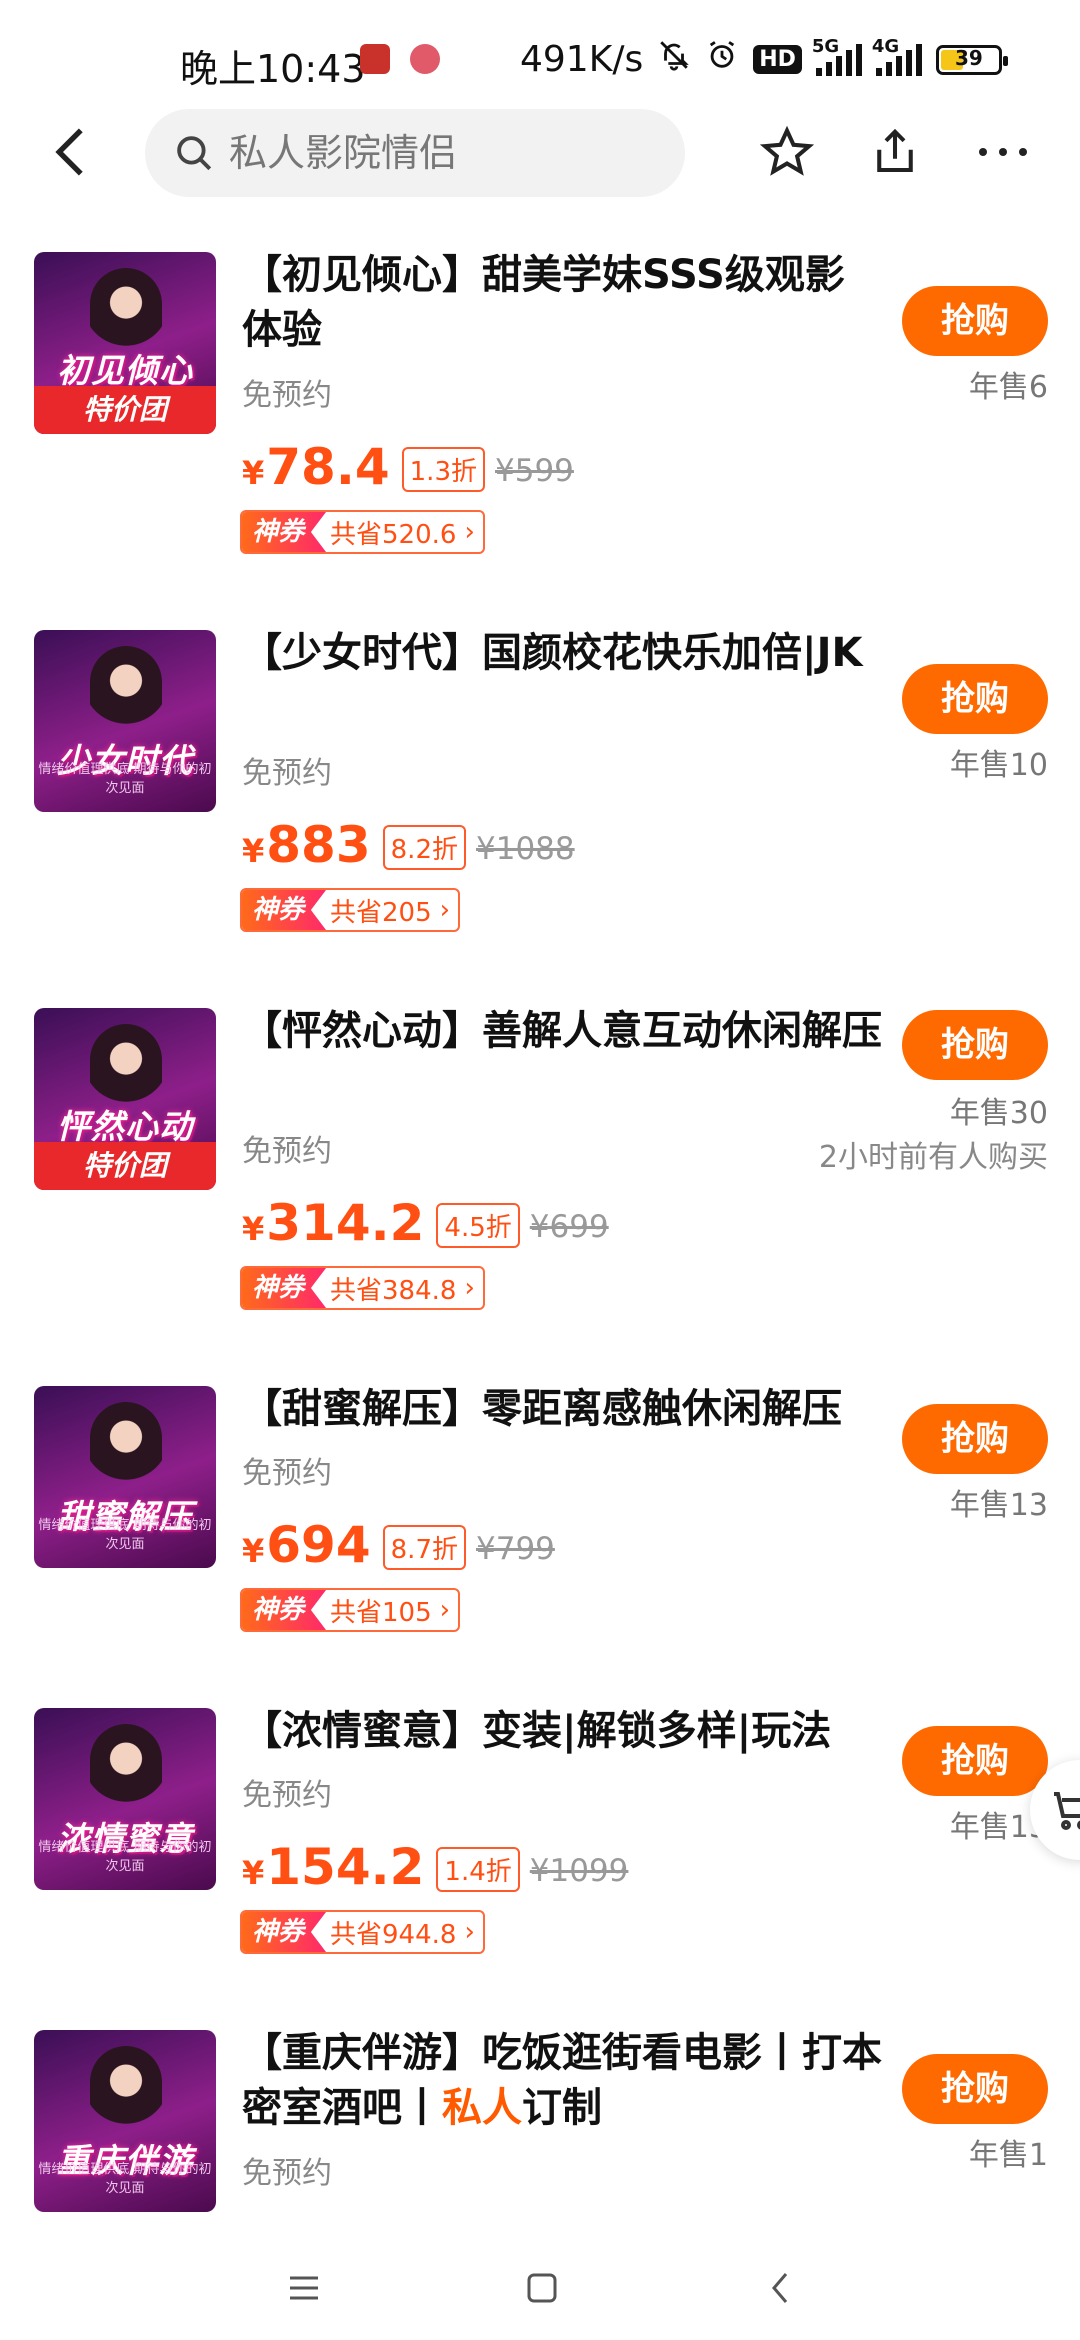 The image size is (1080, 2340). What do you see at coordinates (345, 1223) in the screenshot?
I see `price-value: 314.2` at bounding box center [345, 1223].